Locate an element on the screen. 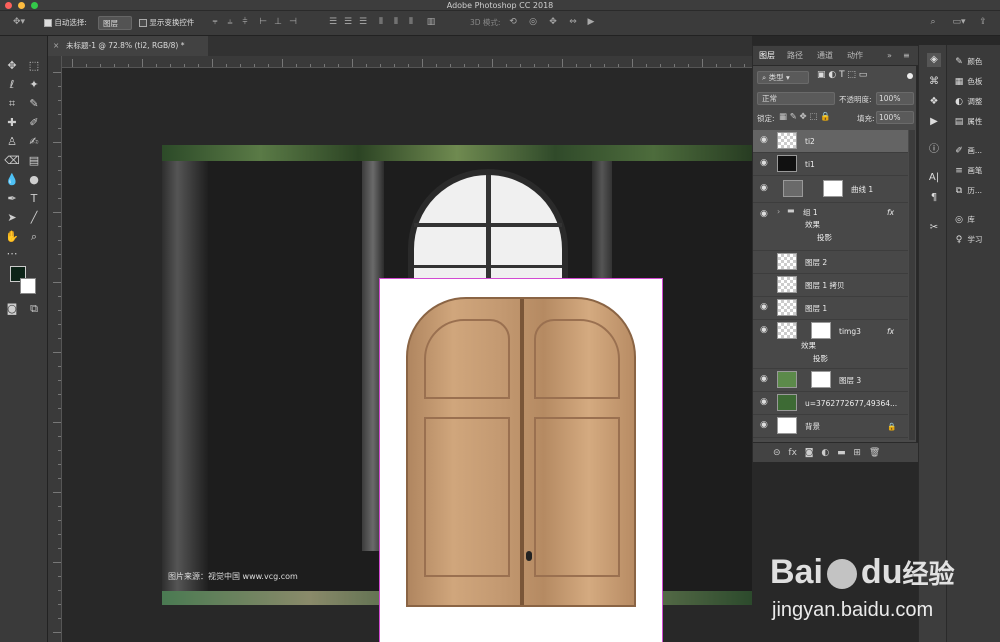 The image size is (1000, 642). search-icon: ⌕ is located at coordinates (933, 22).